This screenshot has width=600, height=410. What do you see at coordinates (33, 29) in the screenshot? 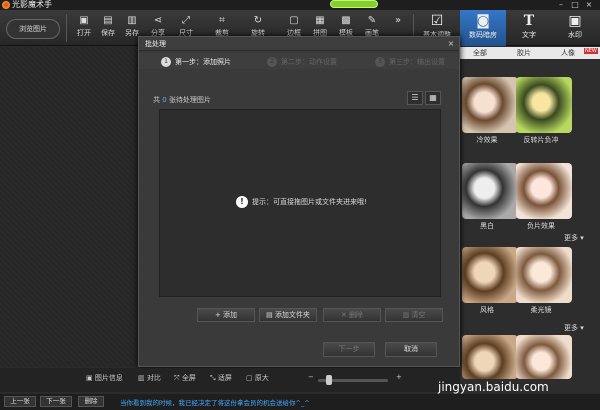
I see `browse-images-button: 浏览图片` at bounding box center [33, 29].